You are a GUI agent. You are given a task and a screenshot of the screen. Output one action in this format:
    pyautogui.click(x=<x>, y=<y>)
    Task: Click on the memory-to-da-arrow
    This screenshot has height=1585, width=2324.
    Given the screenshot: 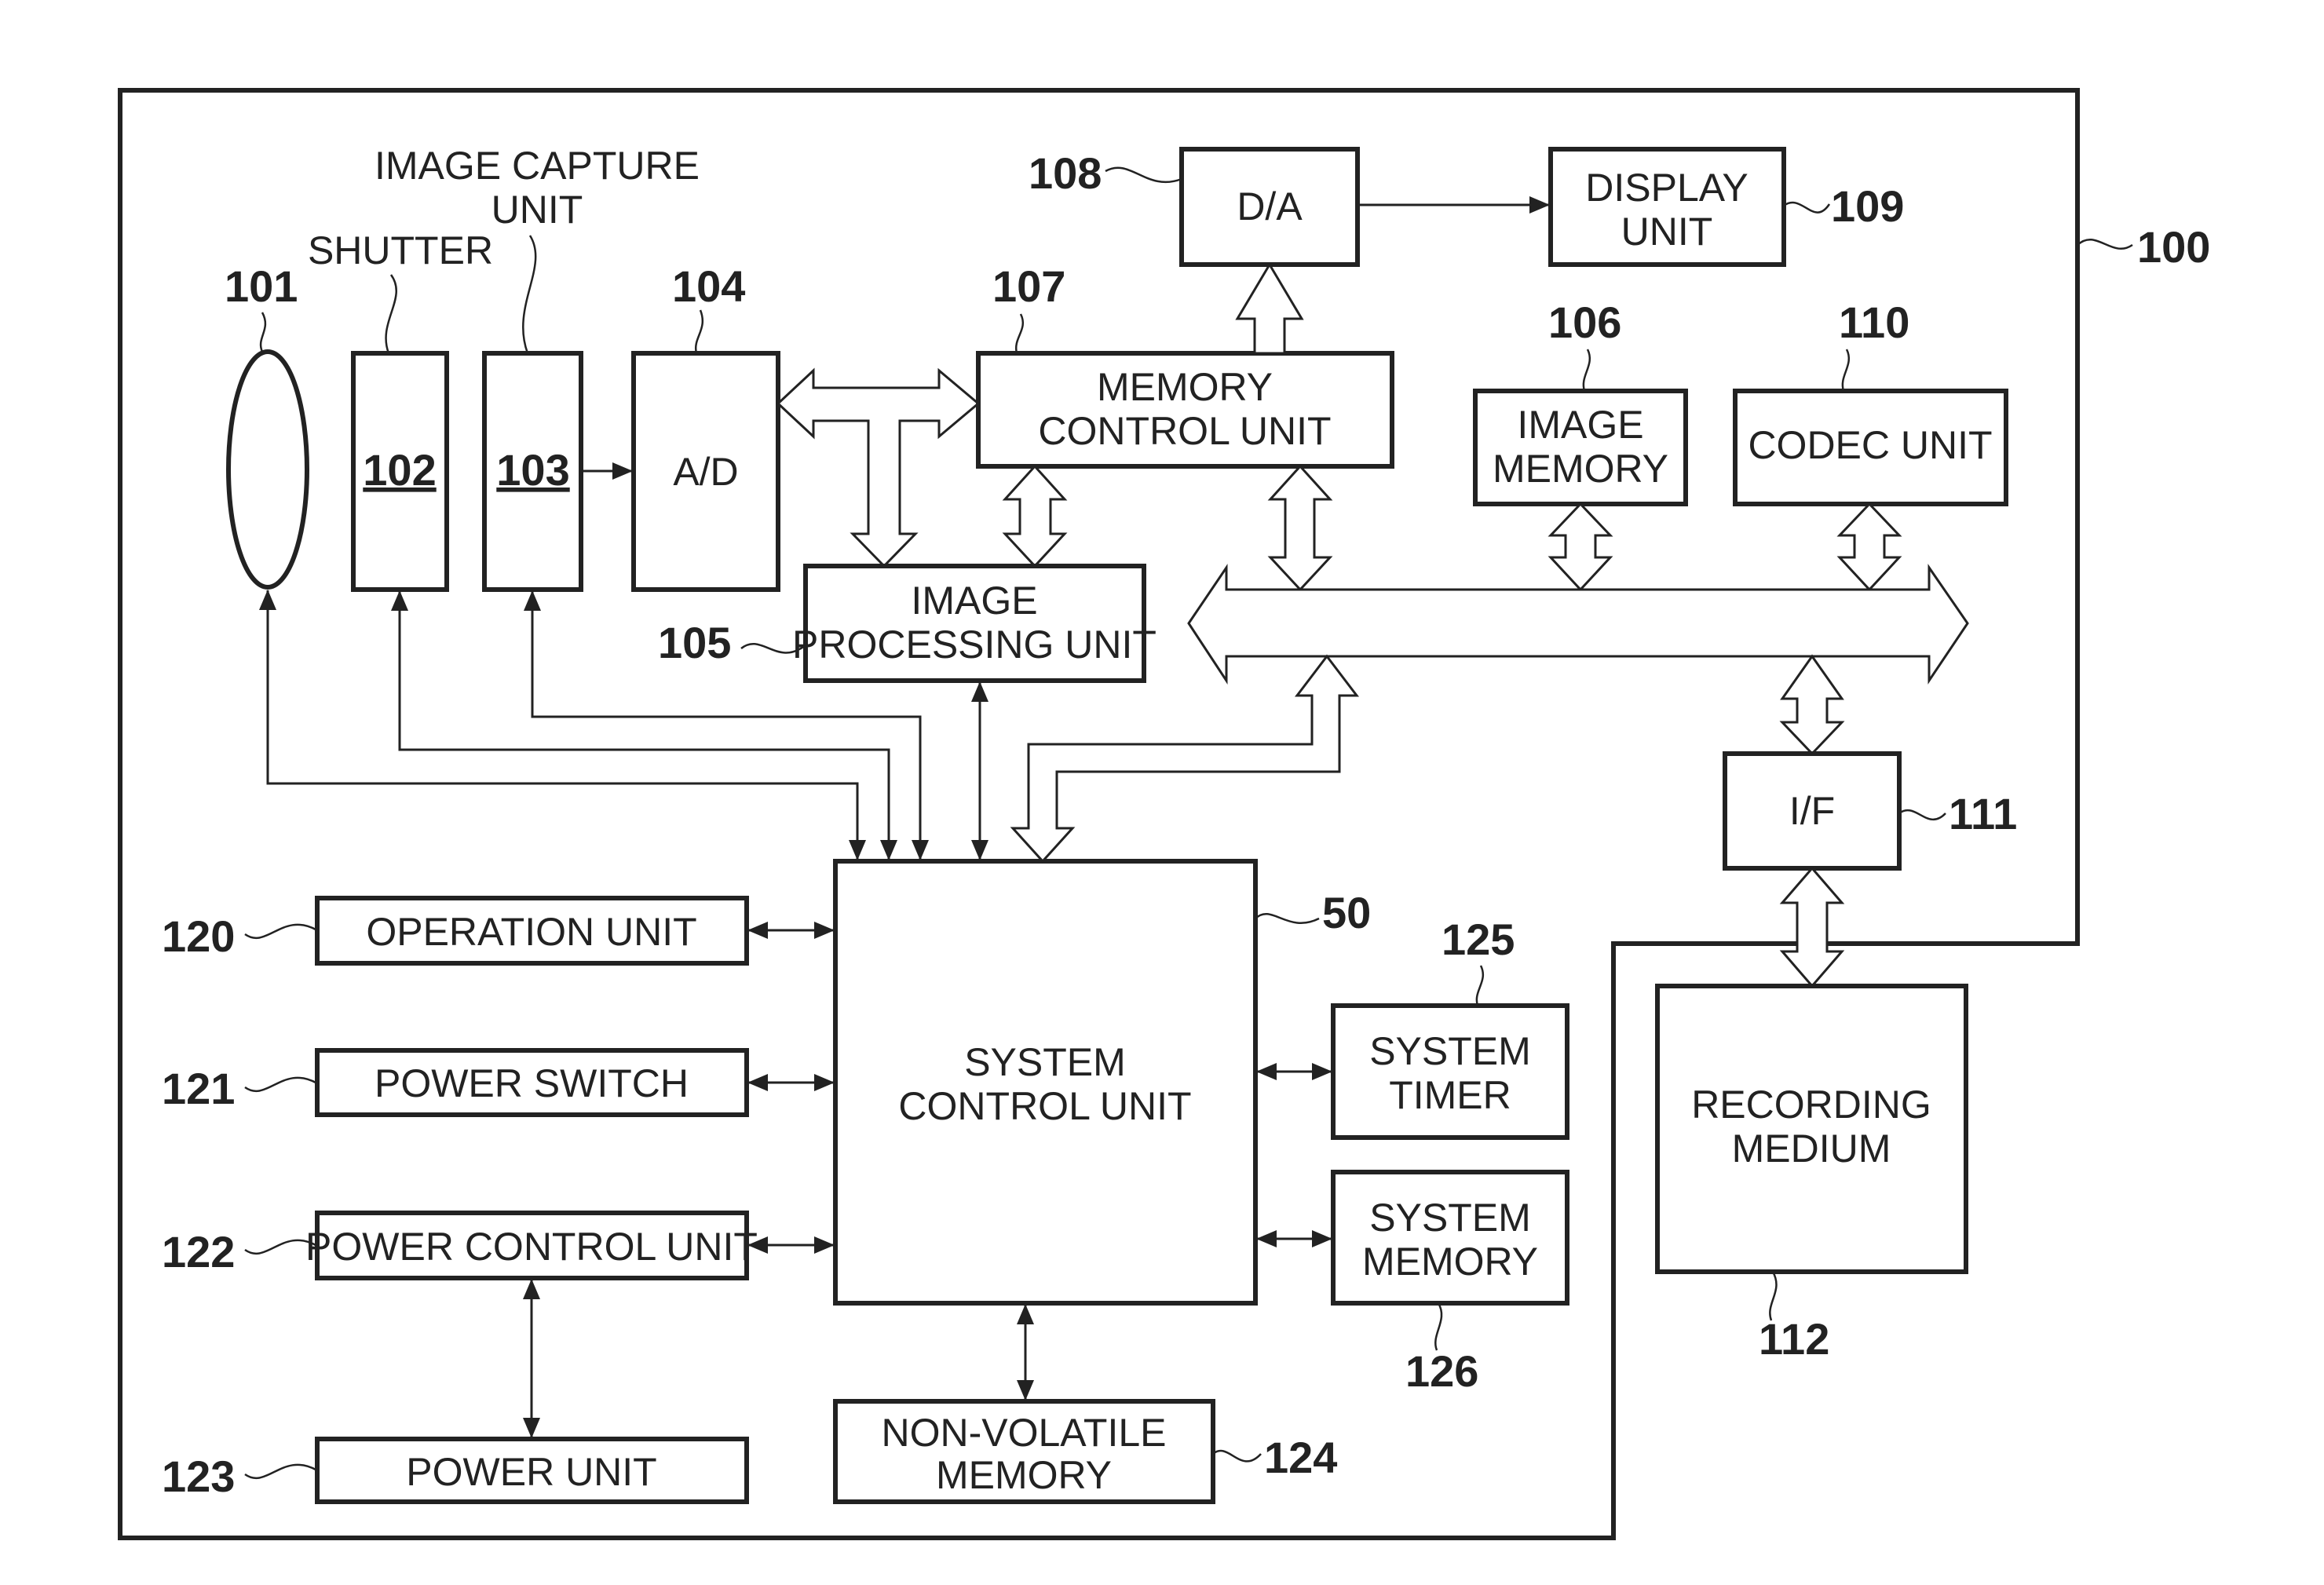 What is the action you would take?
    pyautogui.click(x=1269, y=308)
    